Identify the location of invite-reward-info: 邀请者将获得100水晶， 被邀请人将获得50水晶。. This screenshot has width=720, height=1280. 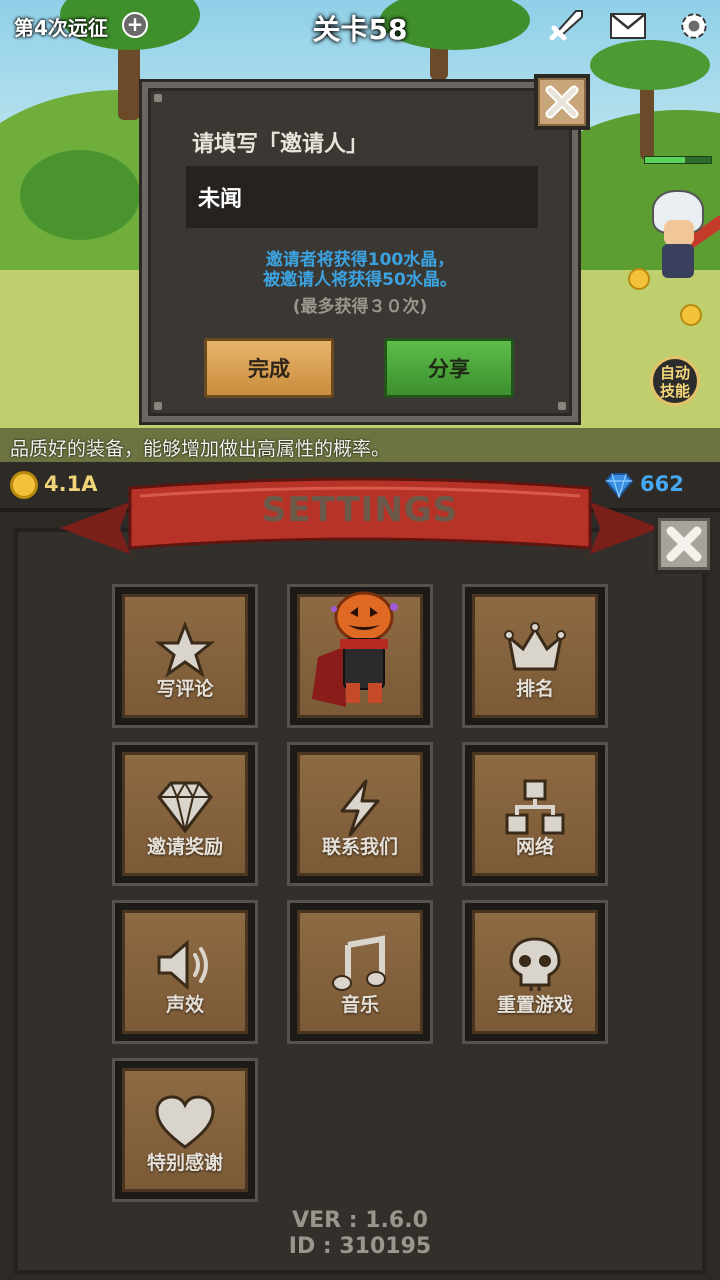
(360, 270).